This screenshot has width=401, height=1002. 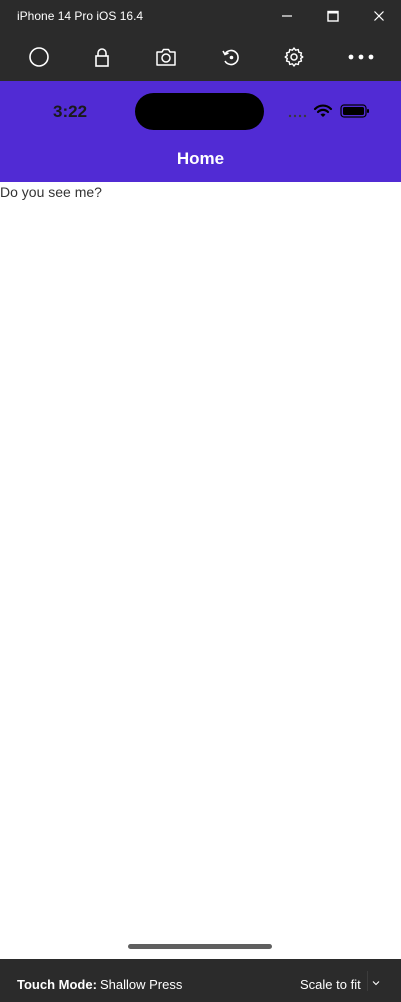 I want to click on status-time: 3:22, so click(x=70, y=111).